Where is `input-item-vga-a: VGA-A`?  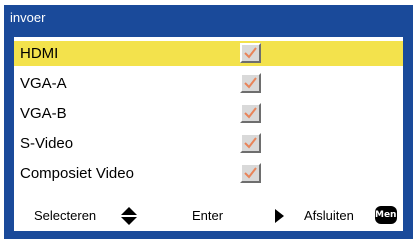
input-item-vga-a: VGA-A is located at coordinates (208, 83).